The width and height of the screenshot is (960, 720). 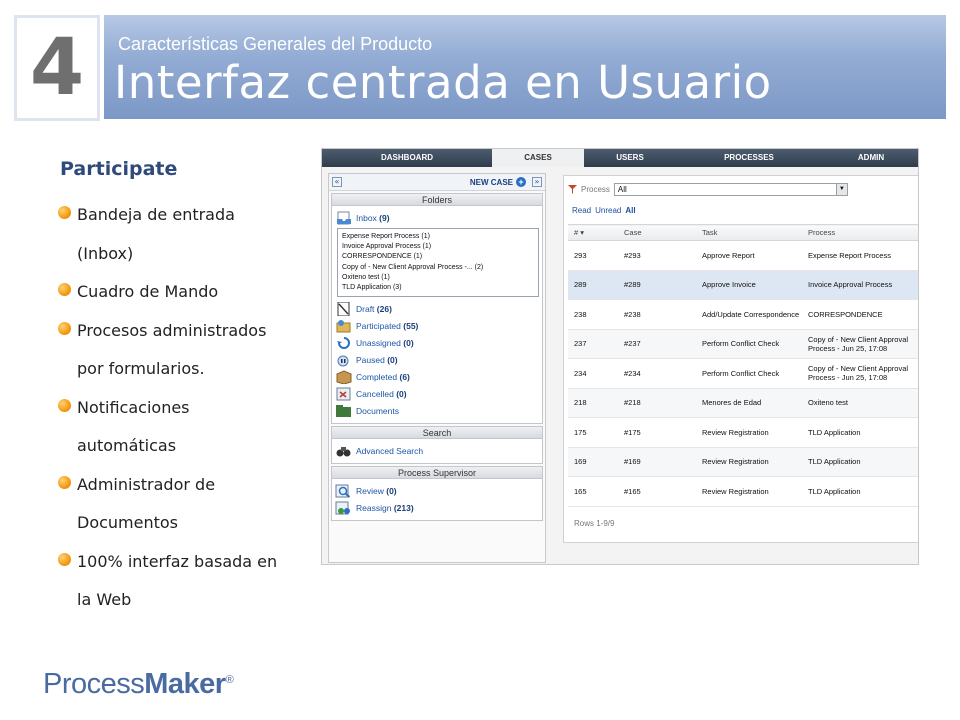 I want to click on read-filter-links: Read Unread All, so click(x=604, y=210).